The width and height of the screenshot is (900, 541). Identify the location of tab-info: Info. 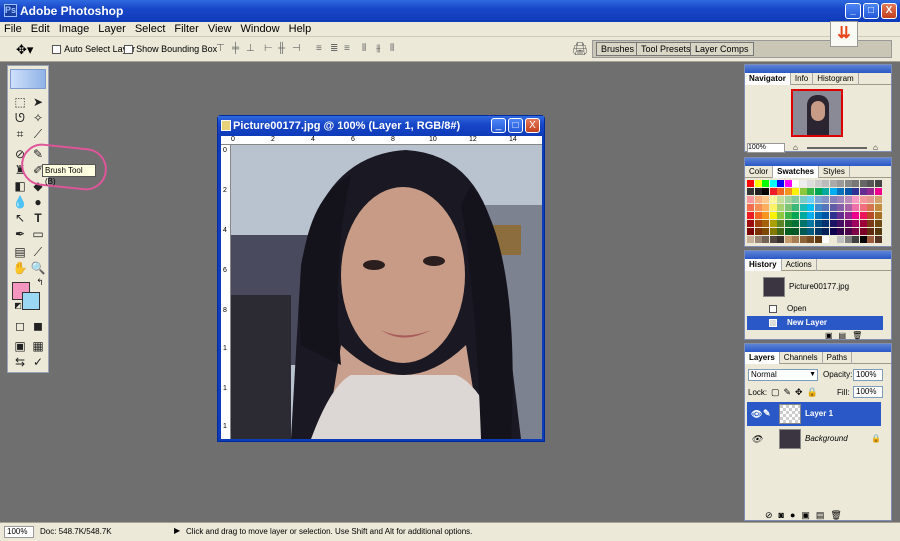
(802, 79).